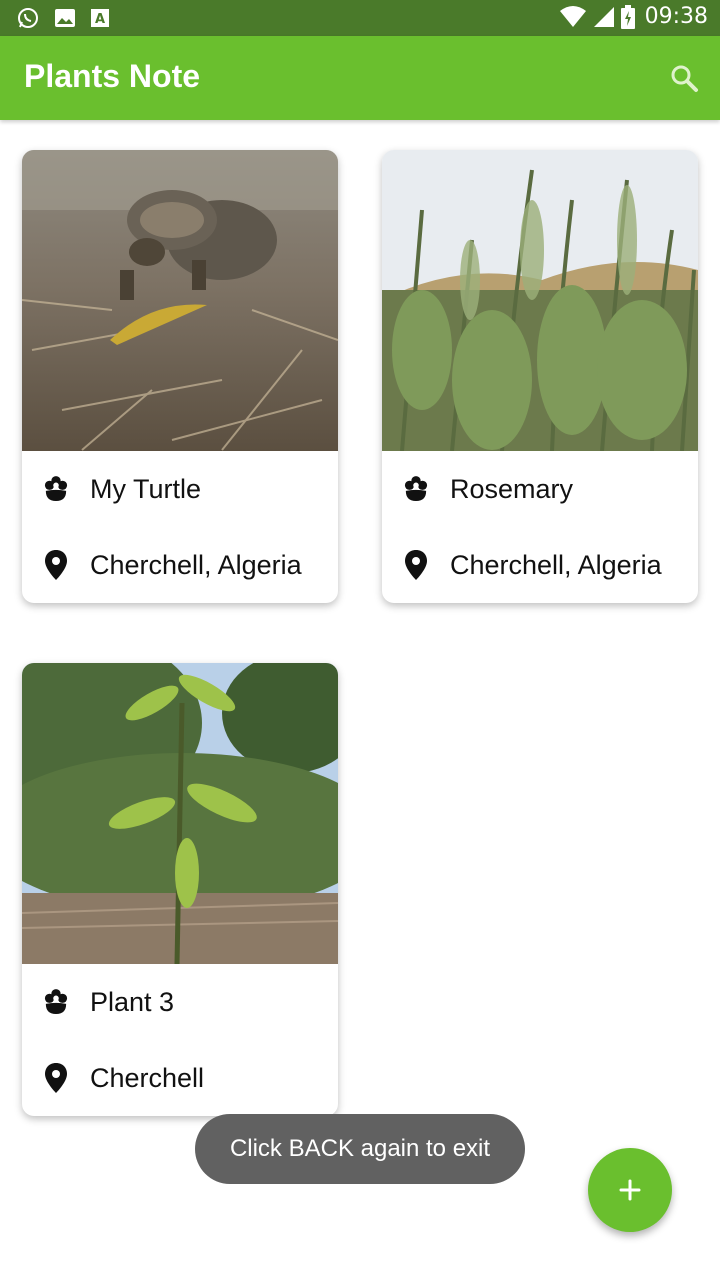 The height and width of the screenshot is (1280, 720). What do you see at coordinates (676, 16) in the screenshot?
I see `status-time: 09:38` at bounding box center [676, 16].